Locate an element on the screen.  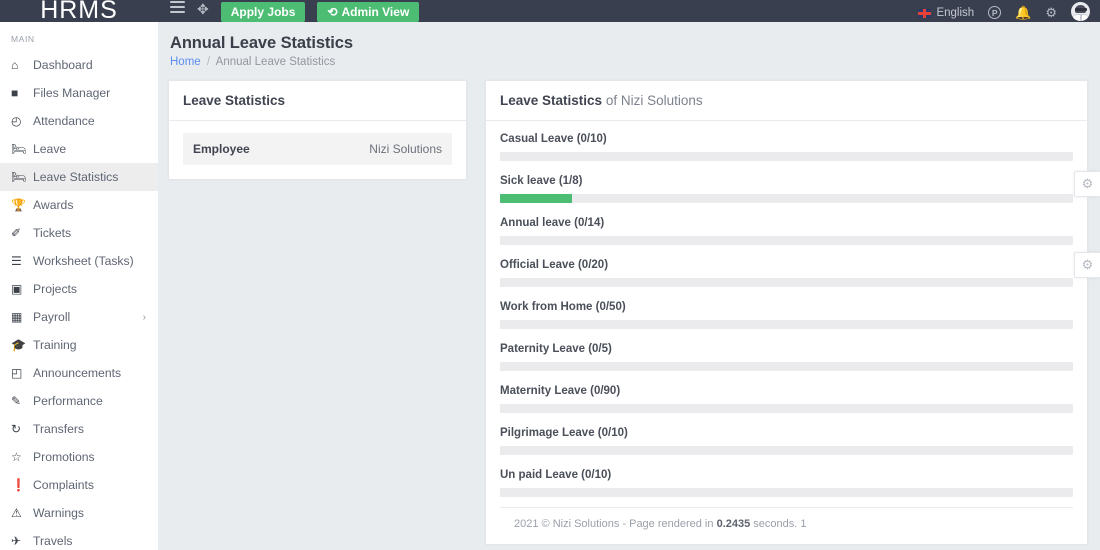
sidebar-item-label: Files Manager is located at coordinates (72, 93).